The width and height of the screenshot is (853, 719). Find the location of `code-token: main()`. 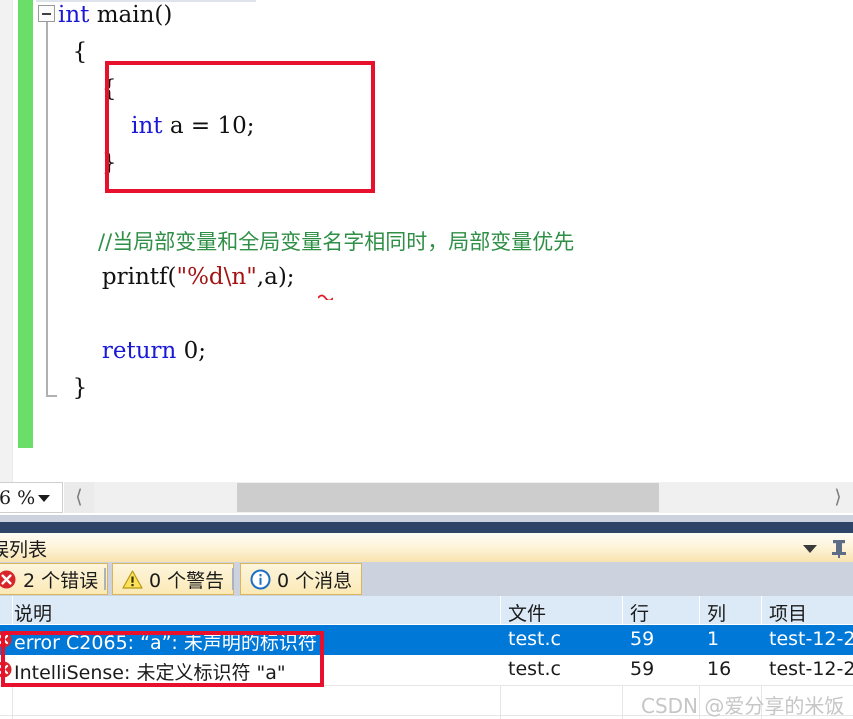

code-token: main() is located at coordinates (131, 15).